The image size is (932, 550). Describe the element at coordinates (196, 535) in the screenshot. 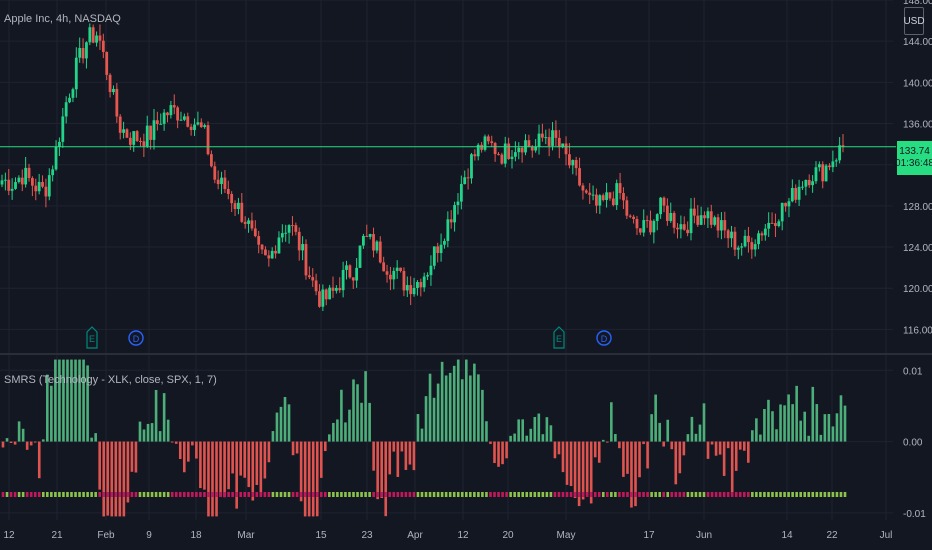

I see `time-tick-label: 18` at that location.